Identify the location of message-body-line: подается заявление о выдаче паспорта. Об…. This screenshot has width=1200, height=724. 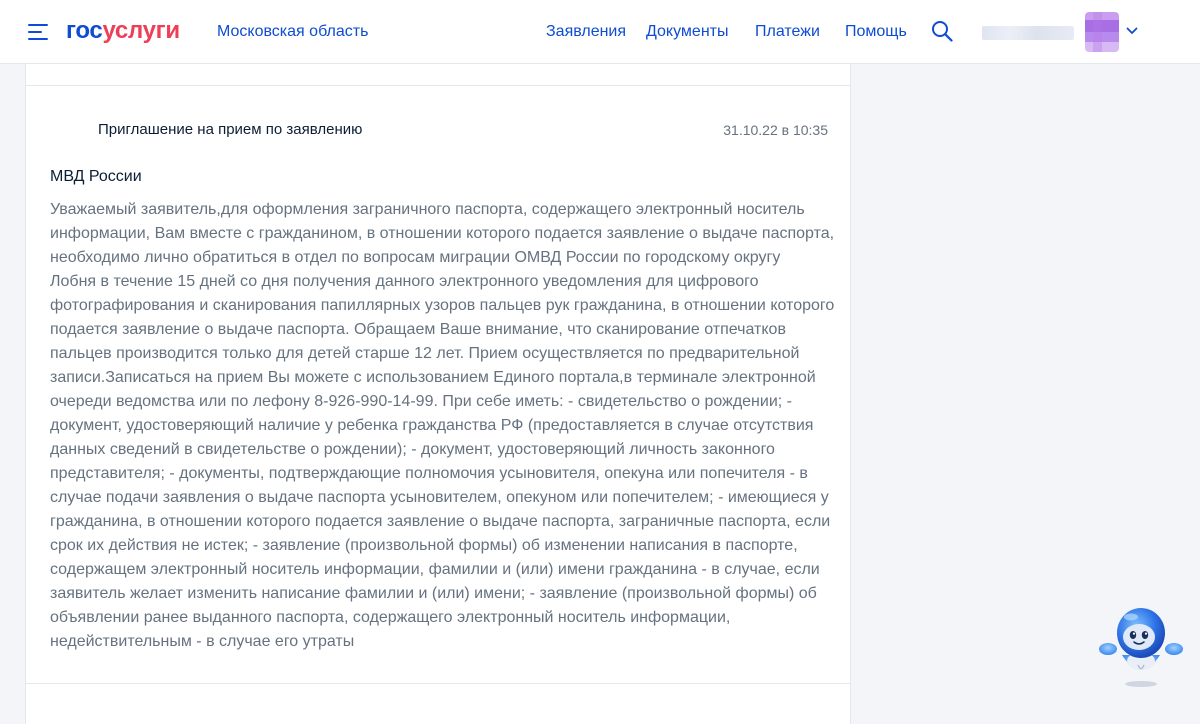
(418, 329).